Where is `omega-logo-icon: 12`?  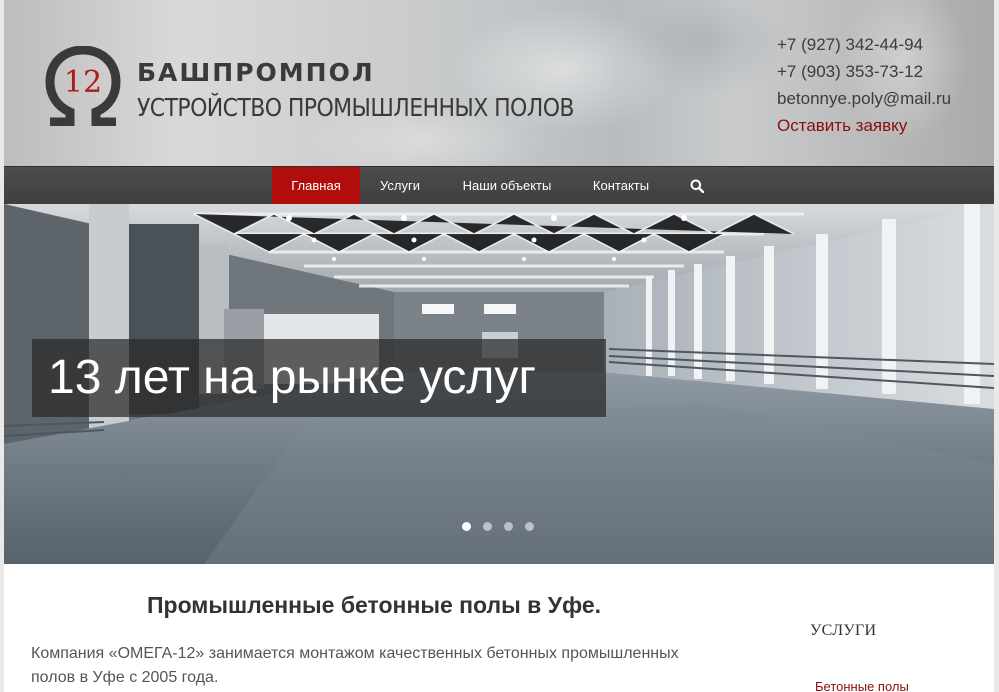 omega-logo-icon: 12 is located at coordinates (83, 86).